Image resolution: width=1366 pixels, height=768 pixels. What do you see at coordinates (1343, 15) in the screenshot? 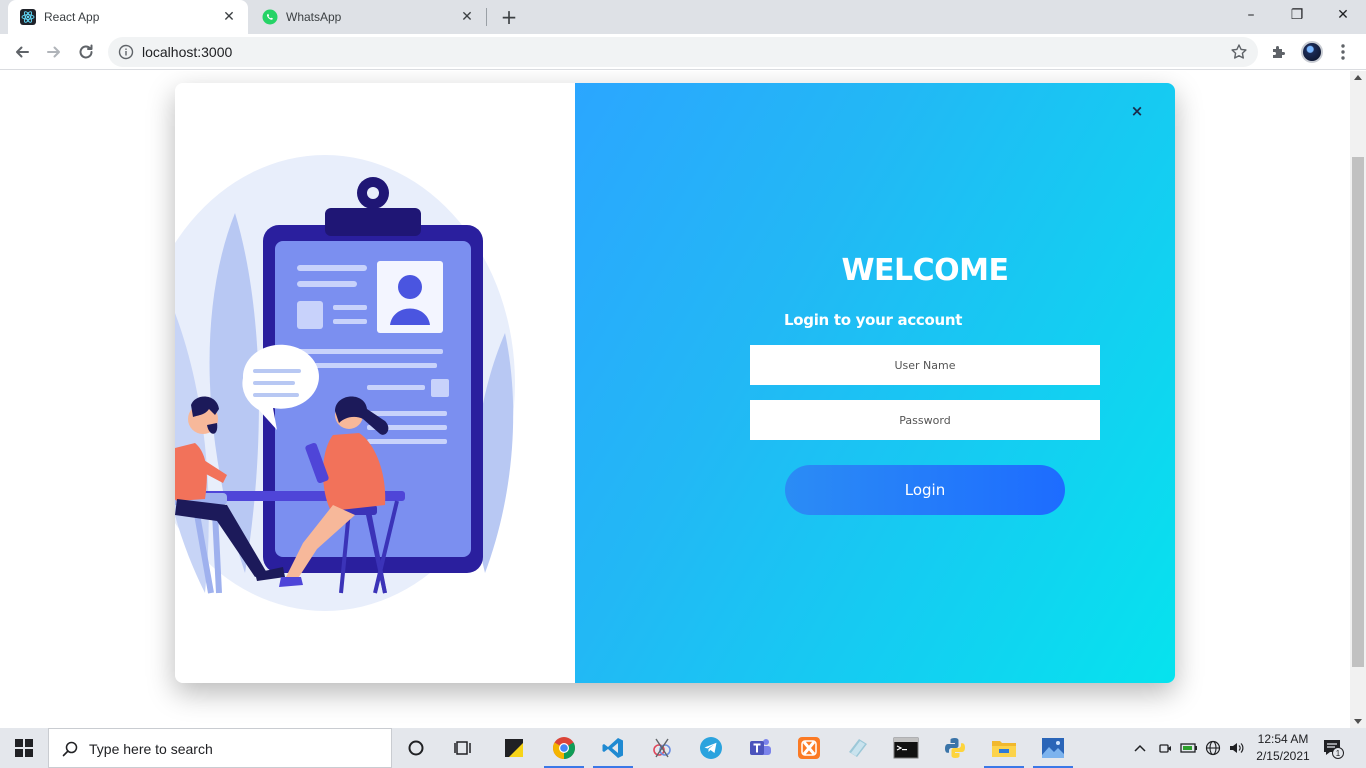
I see `close-window-button: ✕` at bounding box center [1343, 15].